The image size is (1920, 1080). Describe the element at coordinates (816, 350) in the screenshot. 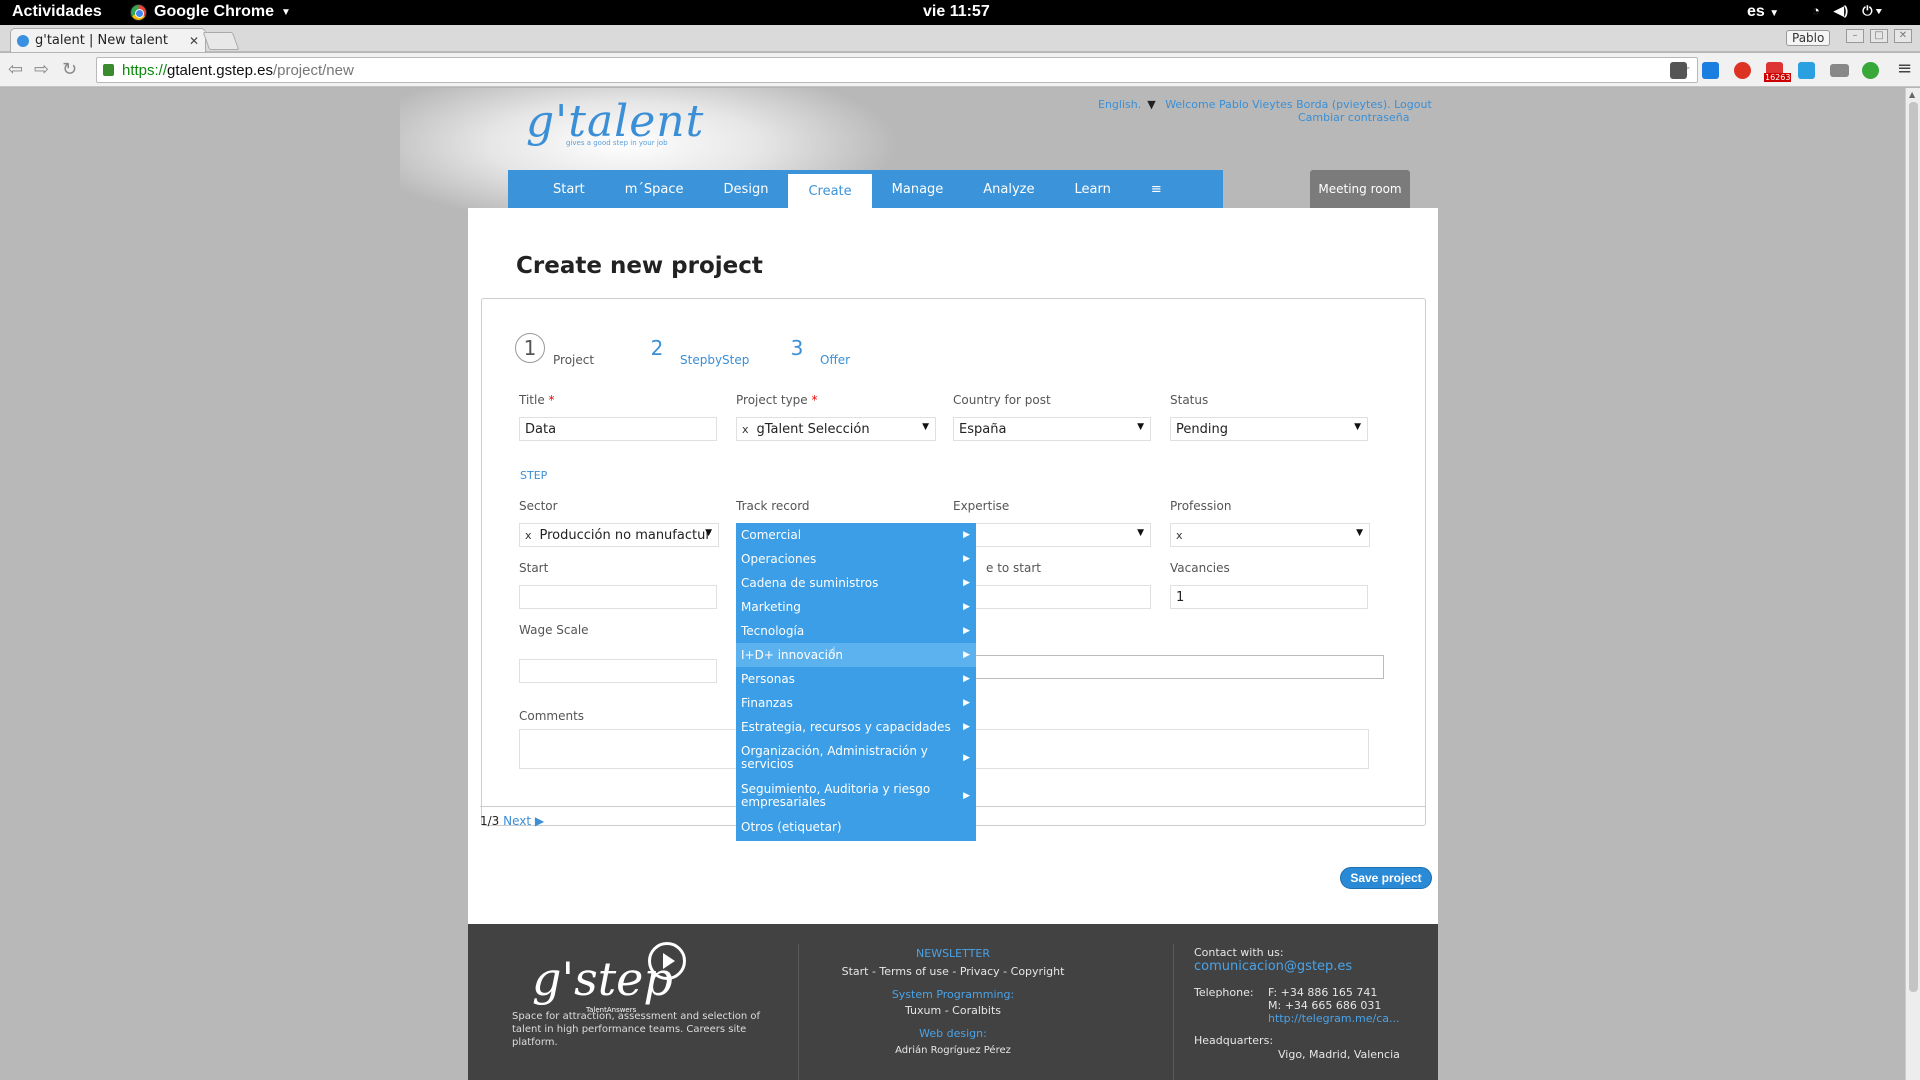

I see `step-offer: 3 Offer` at that location.